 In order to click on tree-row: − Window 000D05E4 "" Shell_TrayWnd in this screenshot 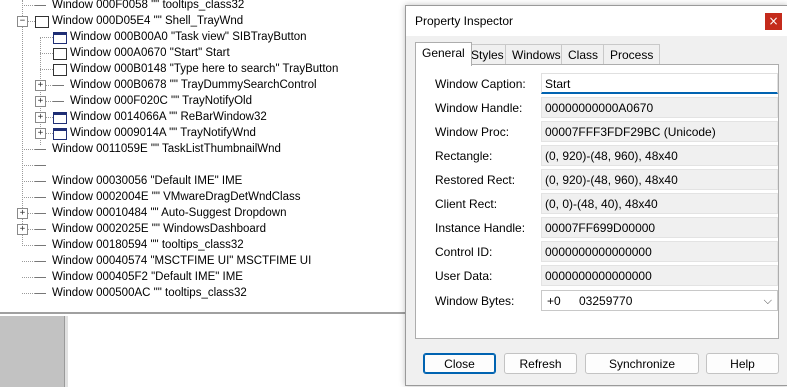, I will do `click(200, 21)`.